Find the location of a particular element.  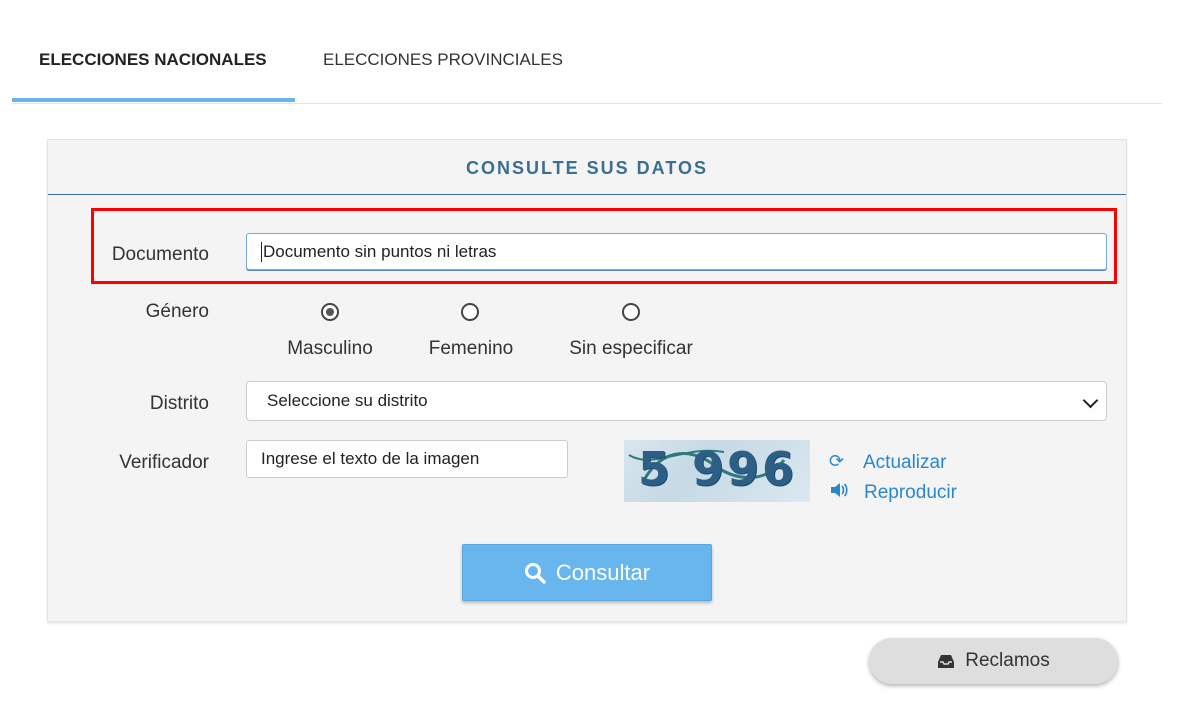

captcha-text: 5 996 is located at coordinates (718, 469).